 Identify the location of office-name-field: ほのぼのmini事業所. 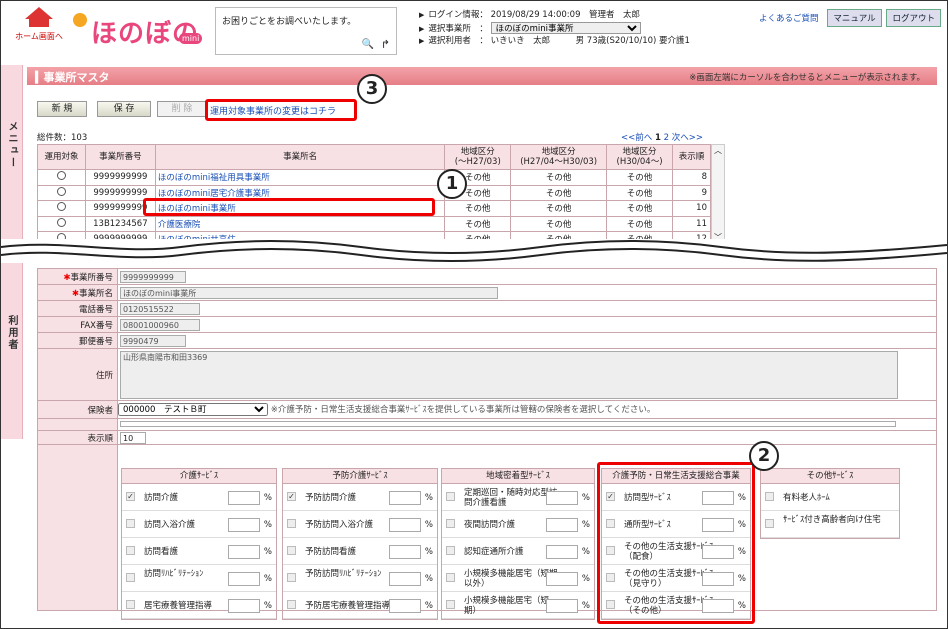
(309, 292).